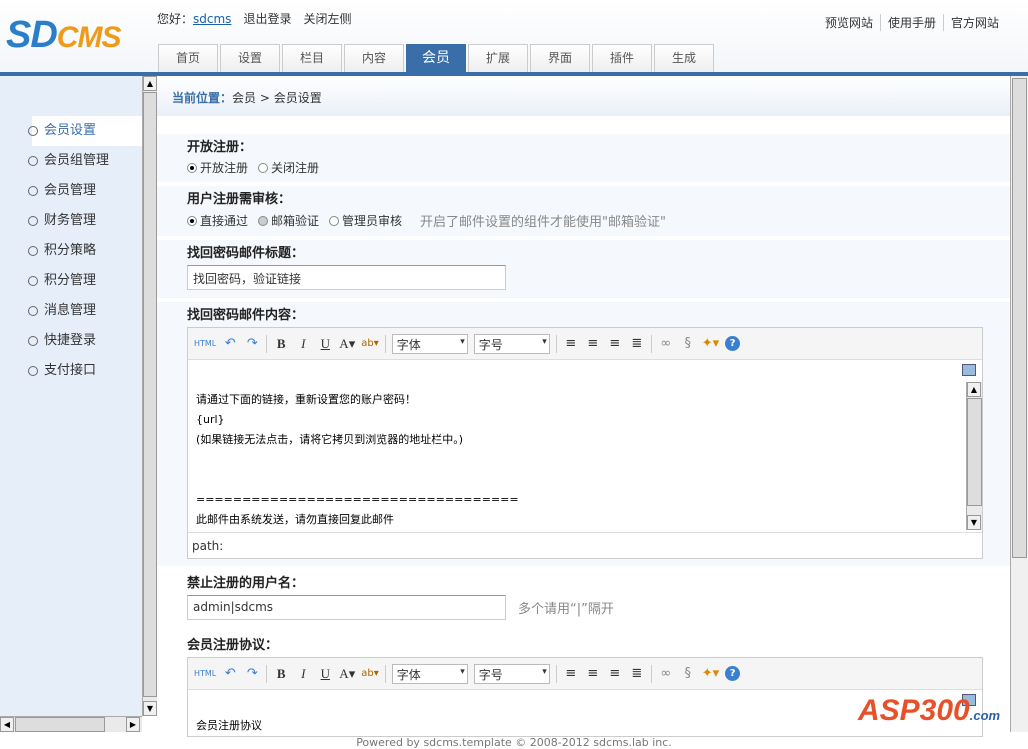 This screenshot has width=1028, height=749. I want to click on pwd-title-input: 找回密码，验证链接, so click(346, 277).